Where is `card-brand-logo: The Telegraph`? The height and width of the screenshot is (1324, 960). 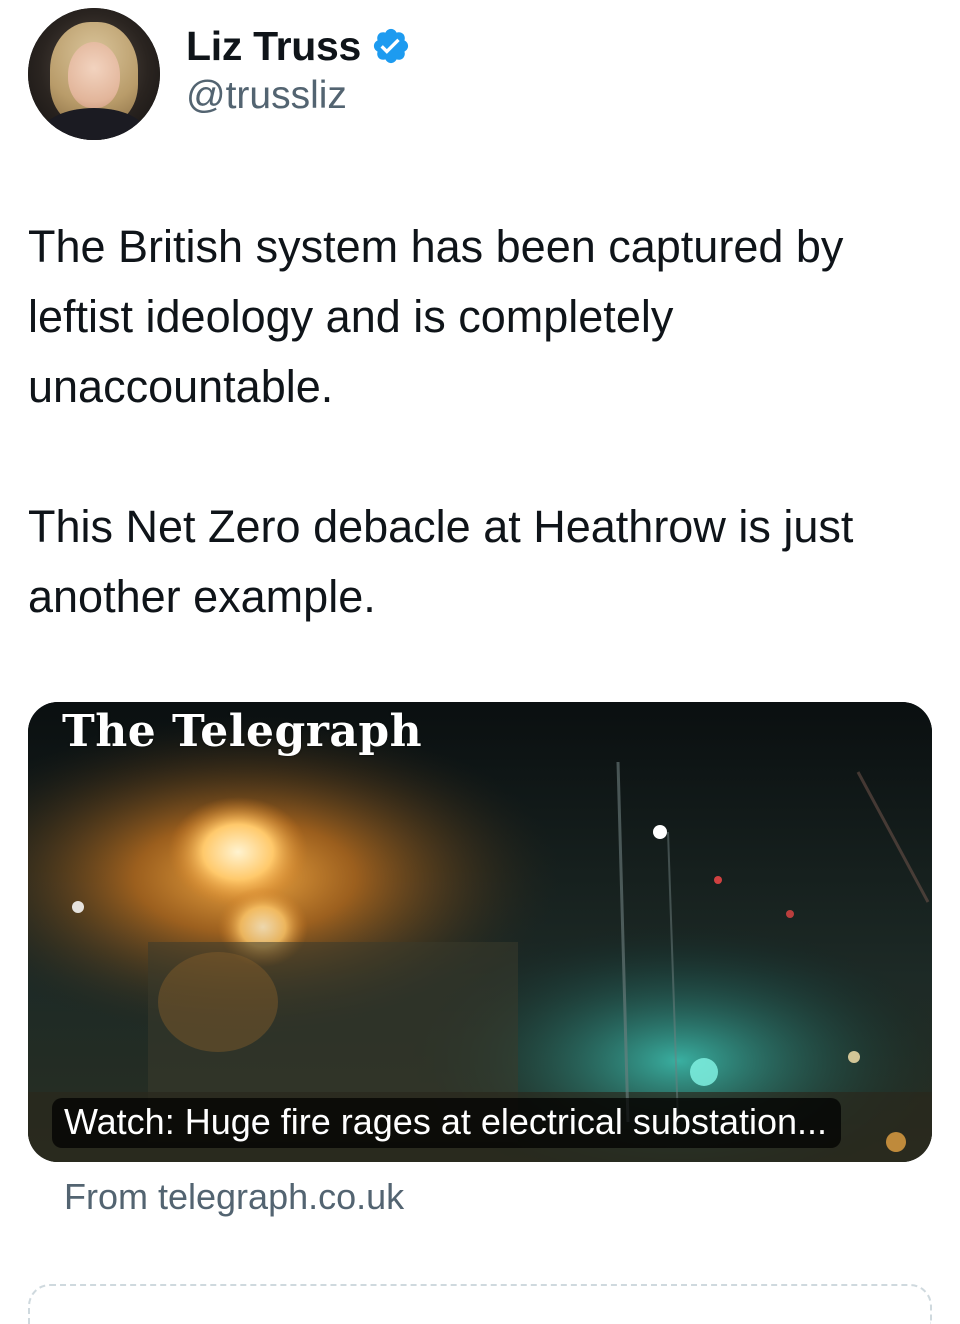 card-brand-logo: The Telegraph is located at coordinates (242, 731).